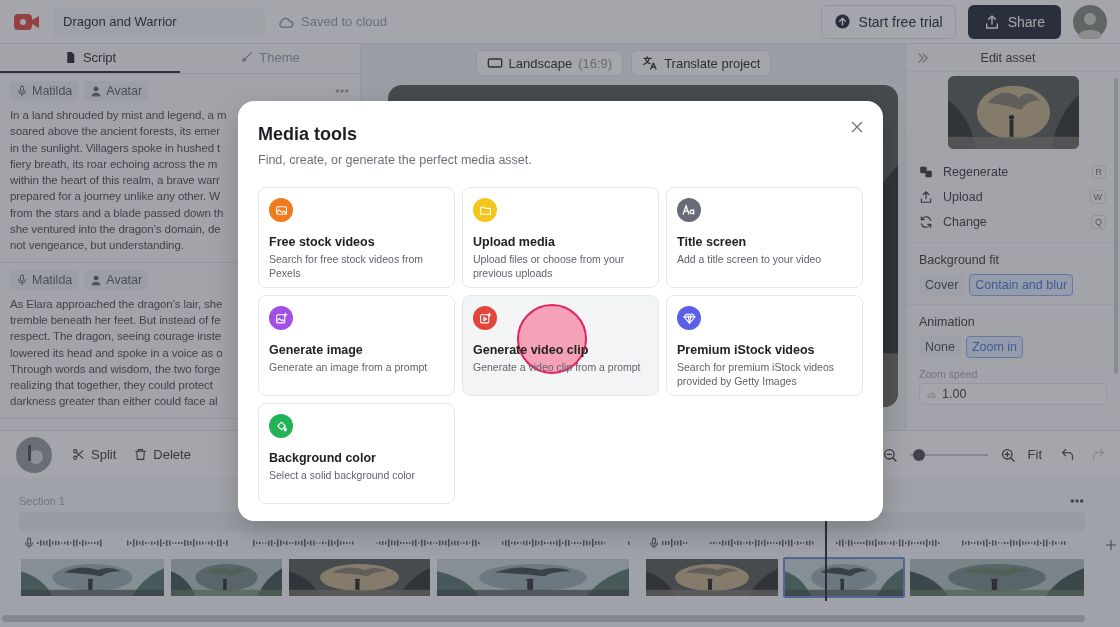 This screenshot has height=627, width=1120. I want to click on group-label: Background fit, so click(959, 260).